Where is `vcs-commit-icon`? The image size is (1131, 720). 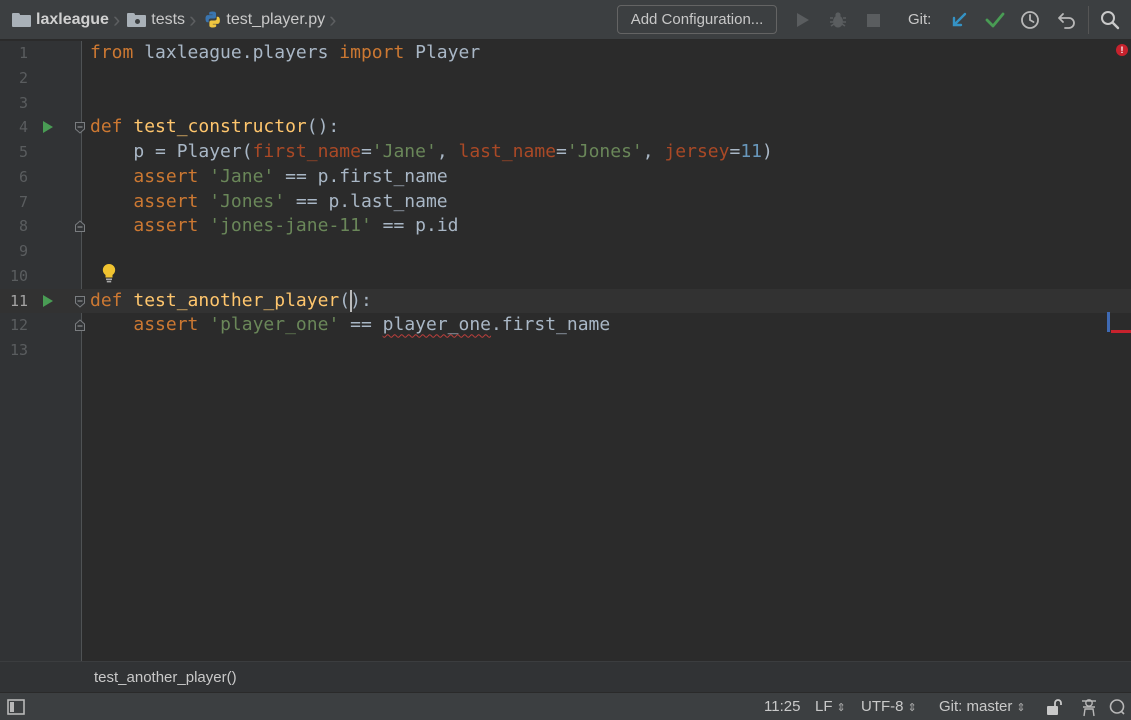
vcs-commit-icon is located at coordinates (995, 20).